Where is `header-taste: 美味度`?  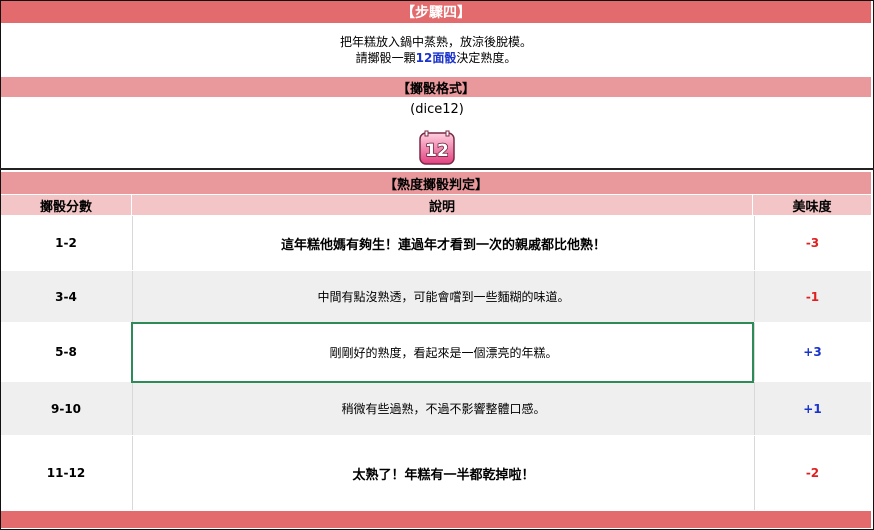 header-taste: 美味度 is located at coordinates (812, 205).